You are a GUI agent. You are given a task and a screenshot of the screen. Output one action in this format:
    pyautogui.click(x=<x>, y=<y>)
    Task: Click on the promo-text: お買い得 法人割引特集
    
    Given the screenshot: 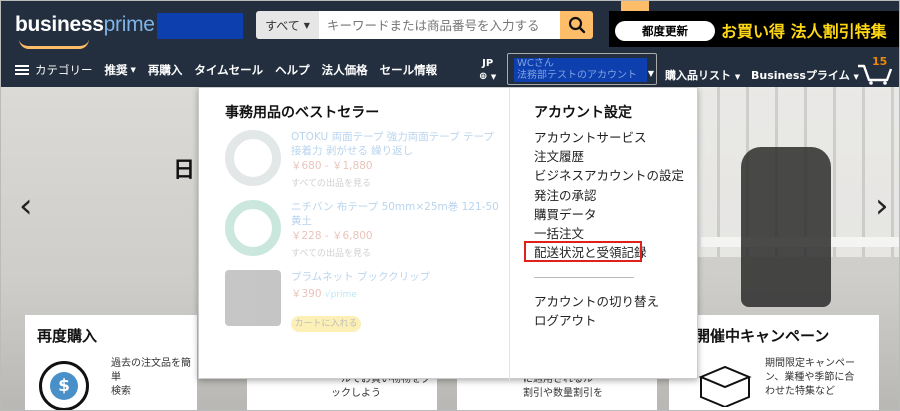 What is the action you would take?
    pyautogui.click(x=804, y=31)
    